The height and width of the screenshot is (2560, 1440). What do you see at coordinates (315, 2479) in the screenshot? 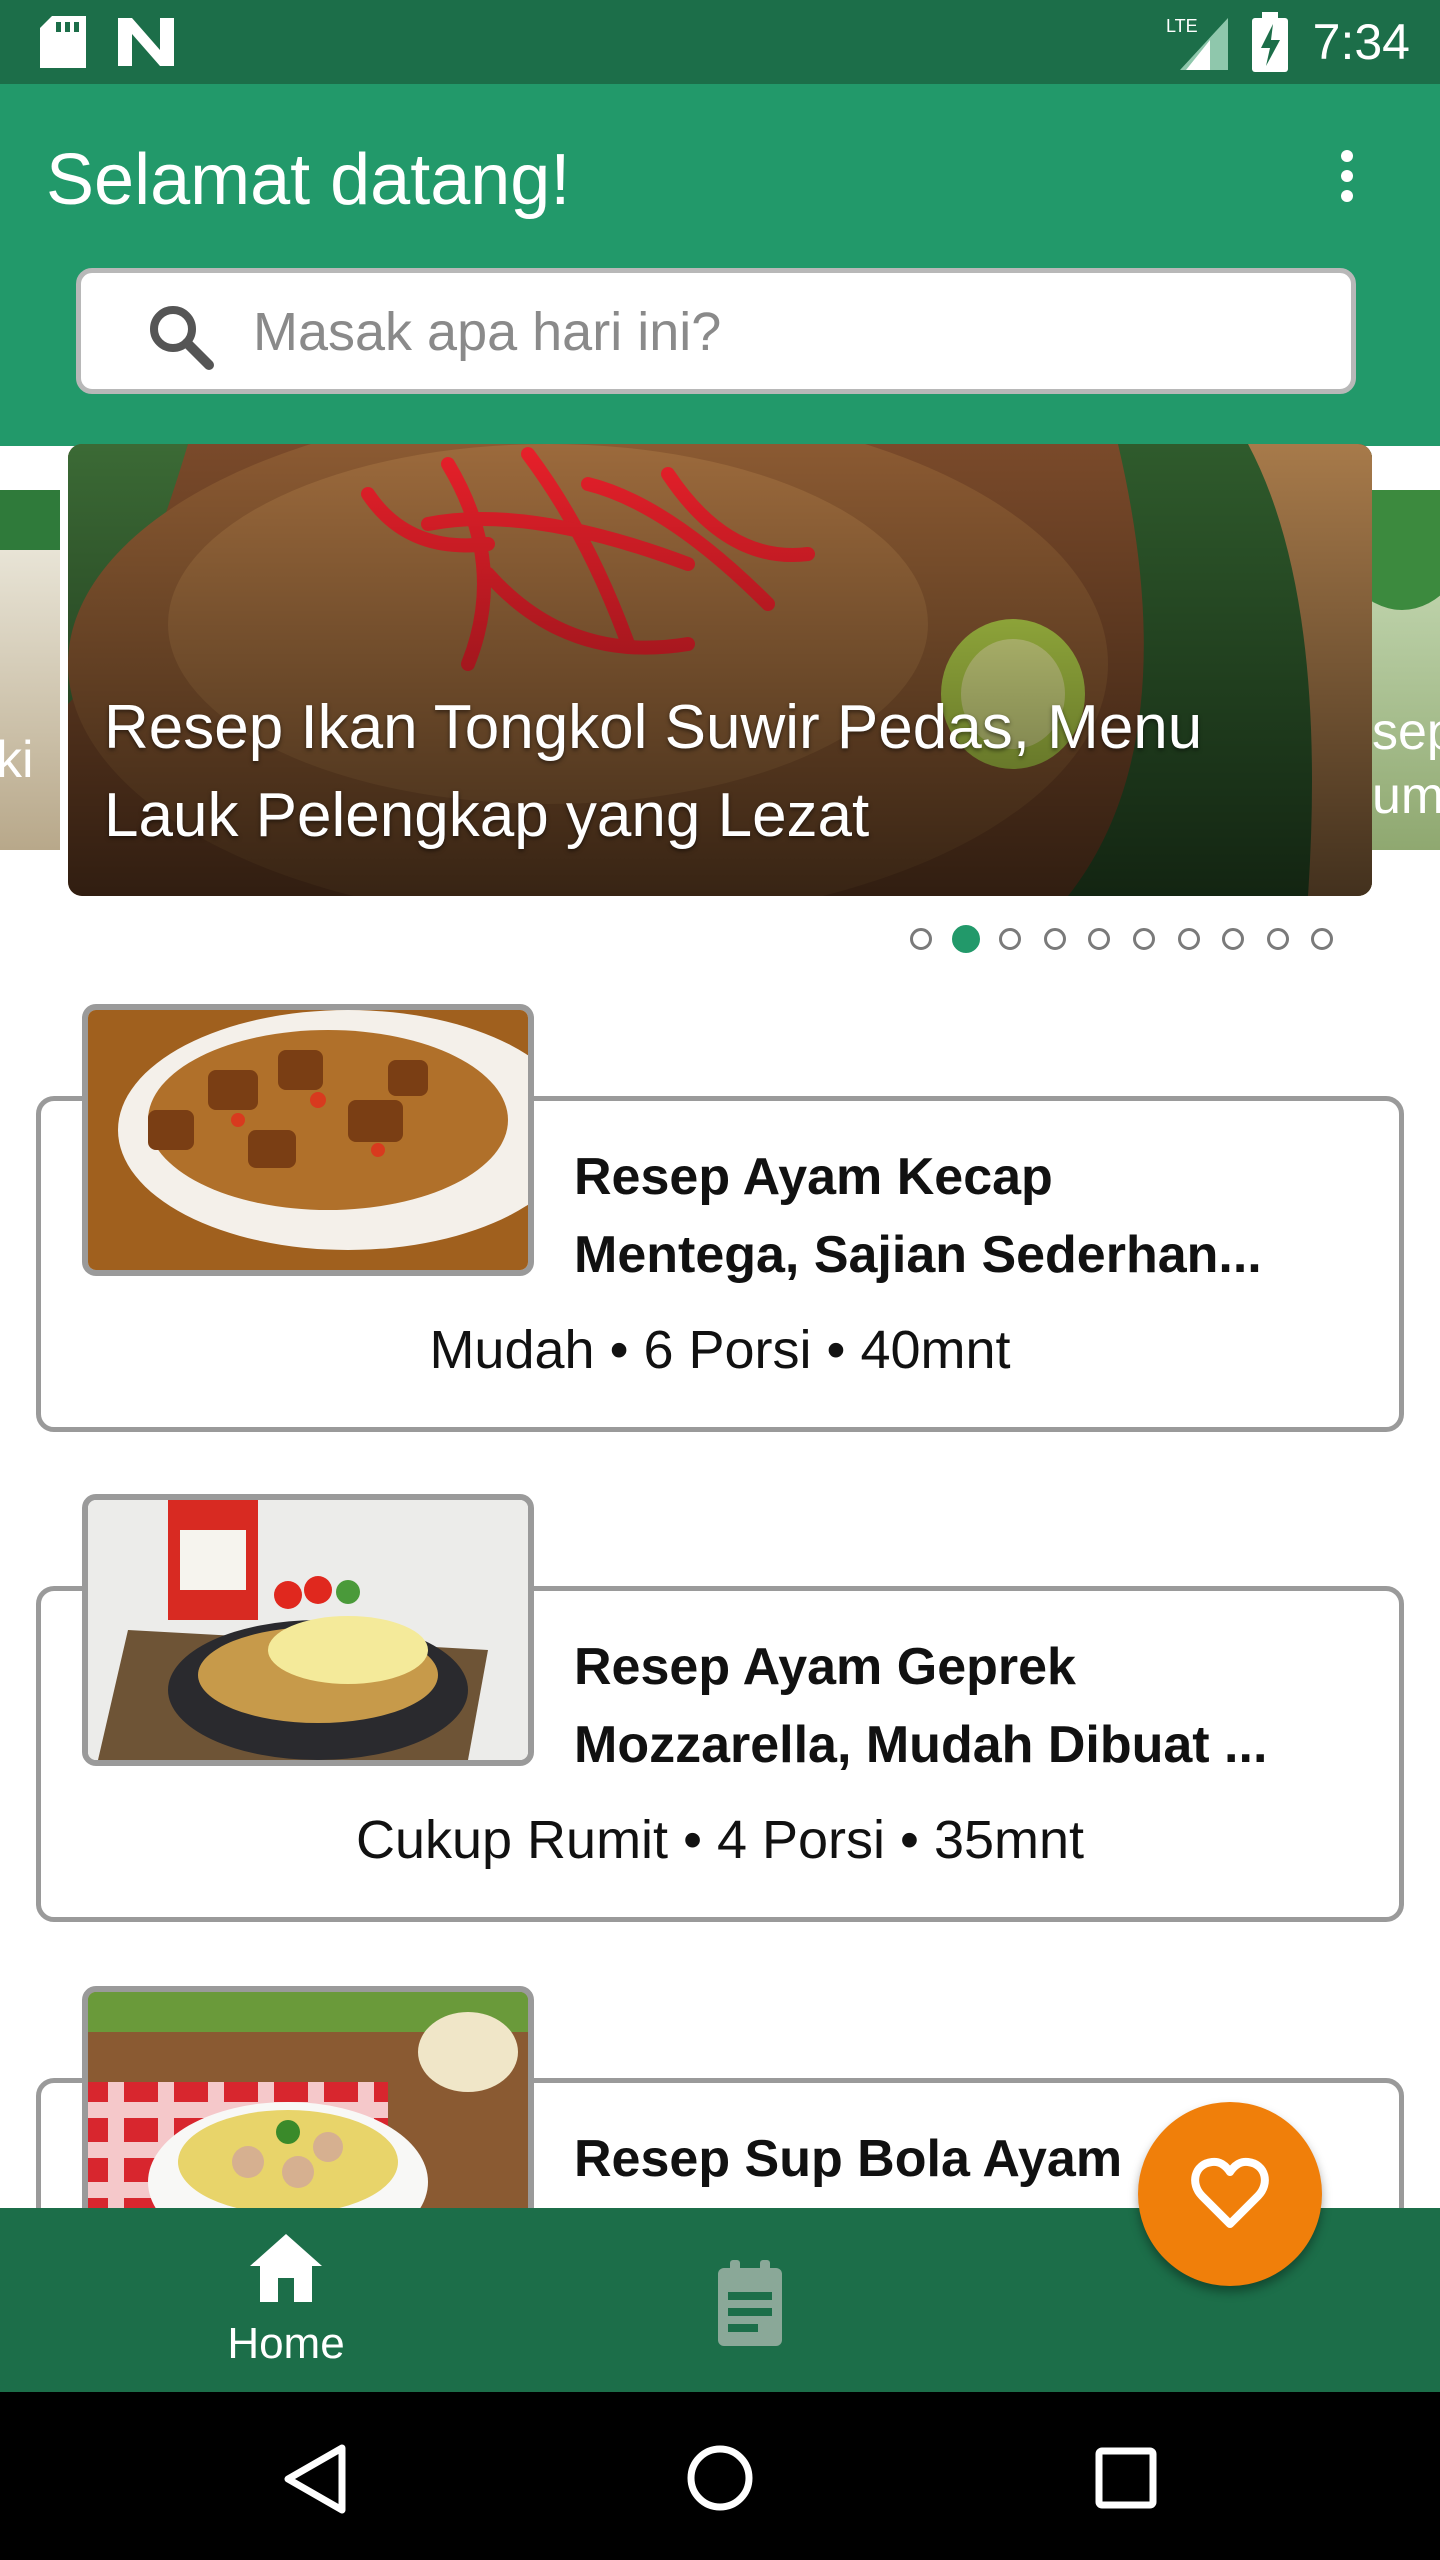
I see `back-icon` at bounding box center [315, 2479].